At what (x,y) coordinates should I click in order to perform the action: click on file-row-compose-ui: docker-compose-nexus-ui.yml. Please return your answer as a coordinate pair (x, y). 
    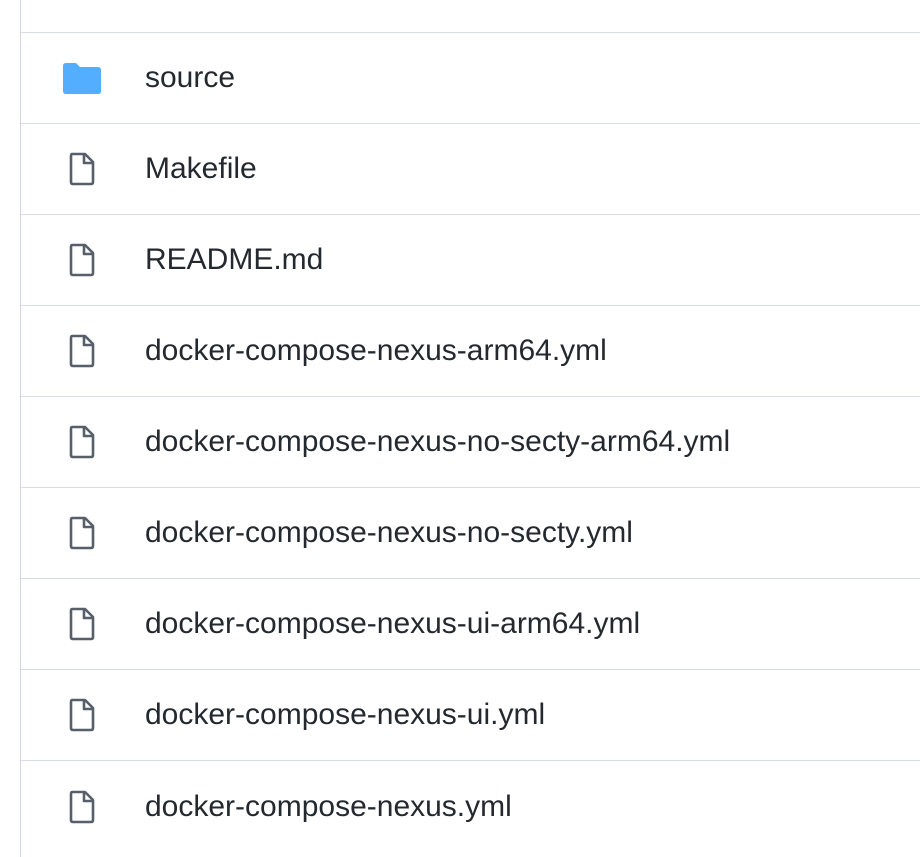
    Looking at the image, I should click on (470, 715).